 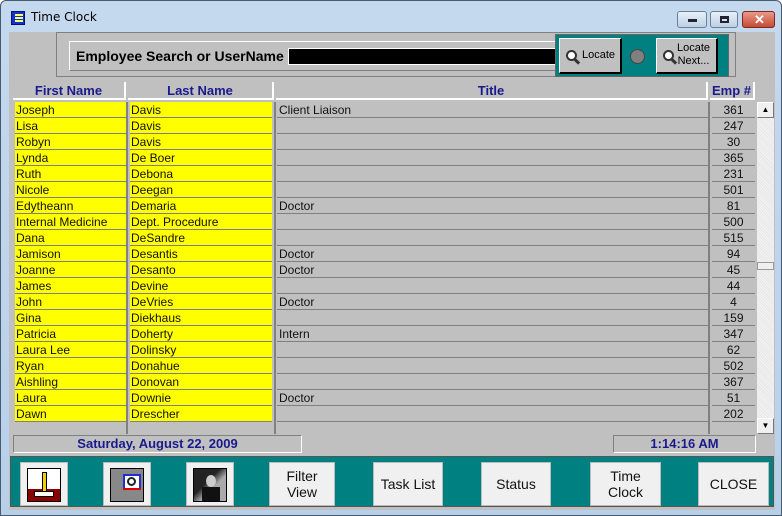 I want to click on locate-button: Locate, so click(x=590, y=56).